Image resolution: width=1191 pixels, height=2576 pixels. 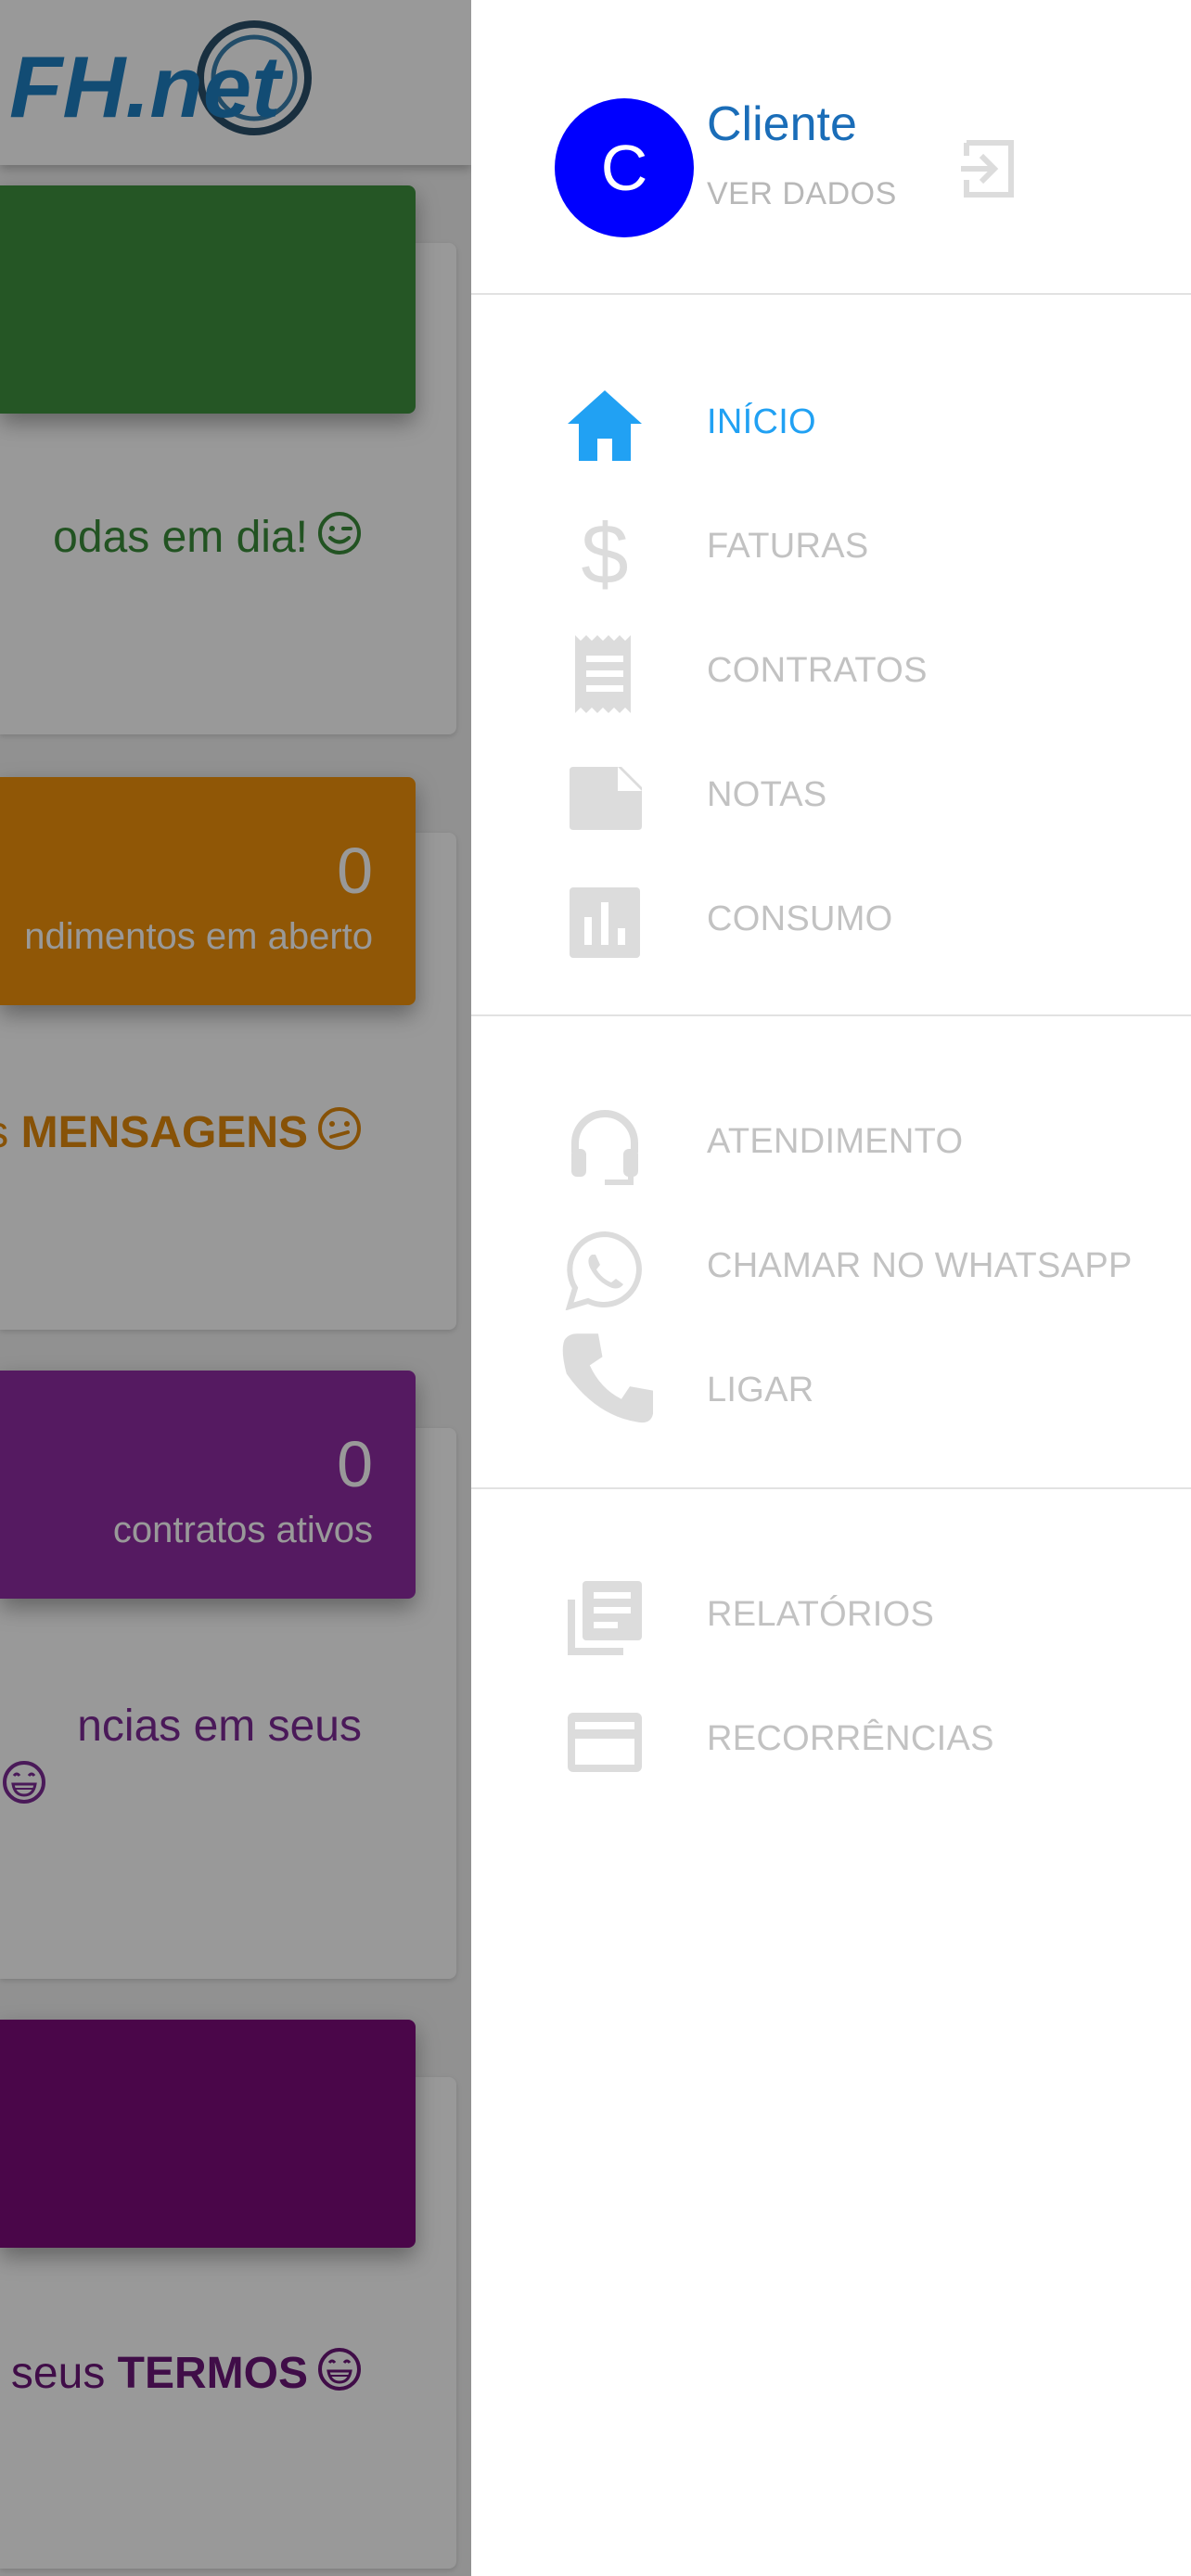 I want to click on menu-item-label: CHAMAR NO WHATSAPP, so click(x=920, y=1265).